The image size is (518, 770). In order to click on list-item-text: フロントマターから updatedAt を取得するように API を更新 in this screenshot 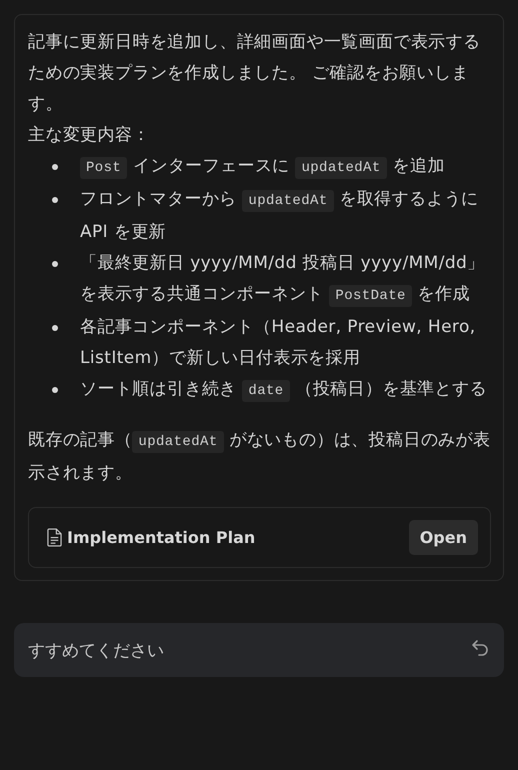, I will do `click(280, 216)`.